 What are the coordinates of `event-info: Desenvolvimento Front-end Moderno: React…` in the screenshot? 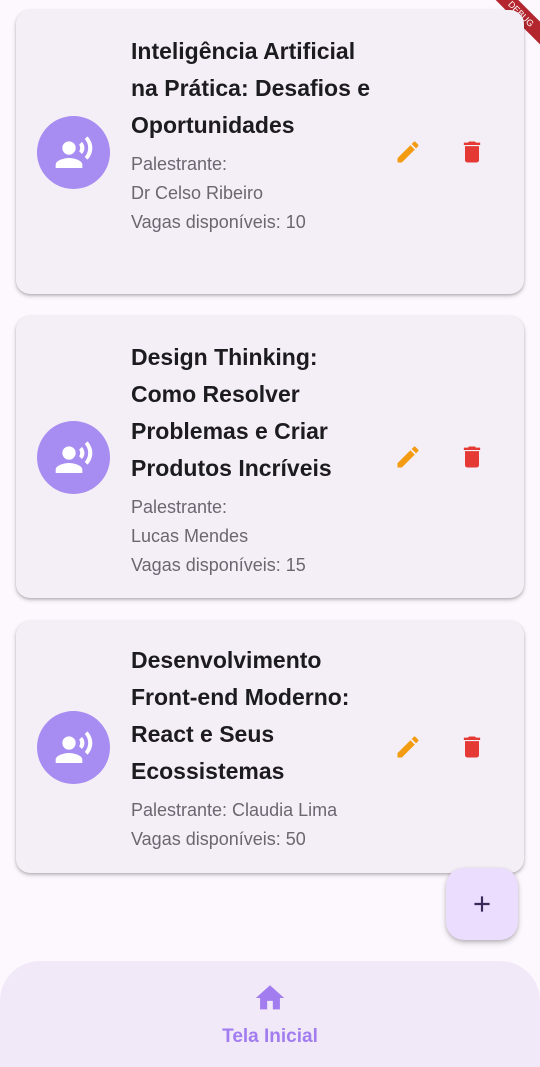 It's located at (256, 748).